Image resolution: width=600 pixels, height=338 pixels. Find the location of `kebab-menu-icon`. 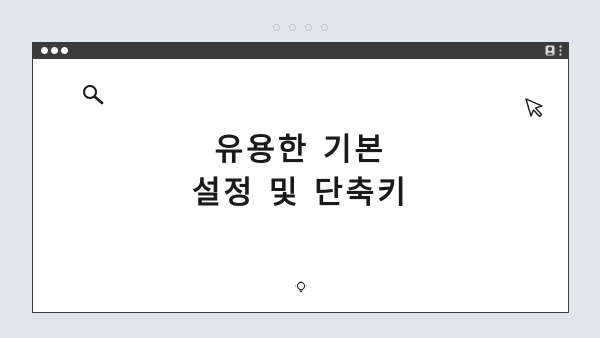

kebab-menu-icon is located at coordinates (560, 50).